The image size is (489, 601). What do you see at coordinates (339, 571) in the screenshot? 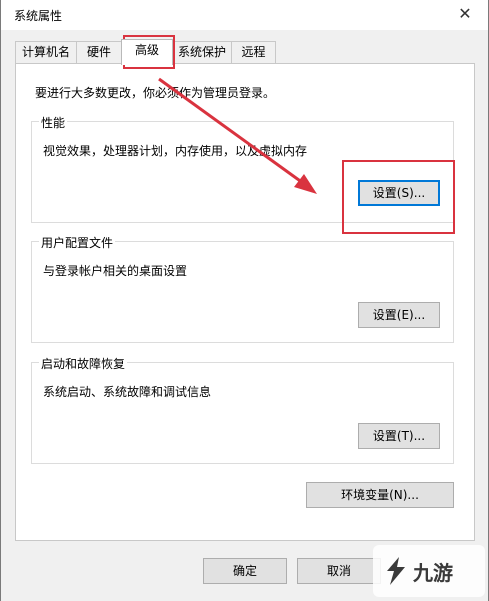
I see `cancel-button: 取消` at bounding box center [339, 571].